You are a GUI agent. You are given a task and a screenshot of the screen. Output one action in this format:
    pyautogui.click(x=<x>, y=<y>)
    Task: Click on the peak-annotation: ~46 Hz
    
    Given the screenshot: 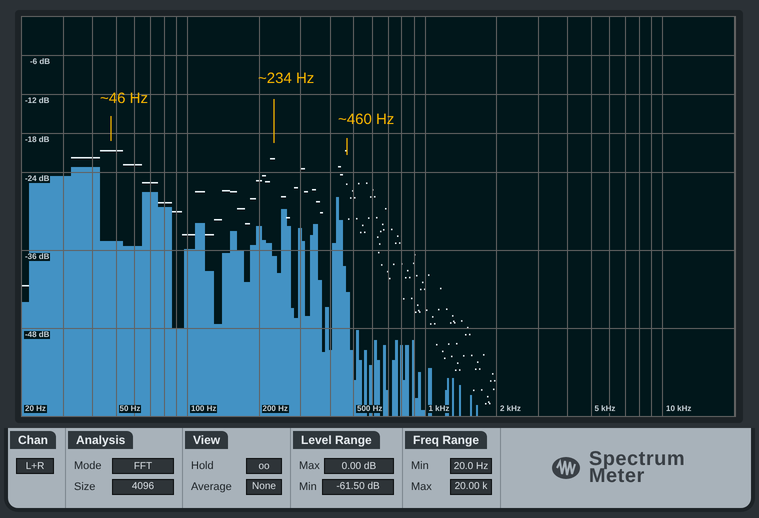 What is the action you would take?
    pyautogui.click(x=124, y=98)
    